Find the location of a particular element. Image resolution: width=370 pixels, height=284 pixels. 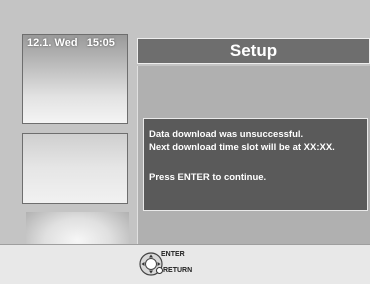

control-guide-bar is located at coordinates (185, 264).